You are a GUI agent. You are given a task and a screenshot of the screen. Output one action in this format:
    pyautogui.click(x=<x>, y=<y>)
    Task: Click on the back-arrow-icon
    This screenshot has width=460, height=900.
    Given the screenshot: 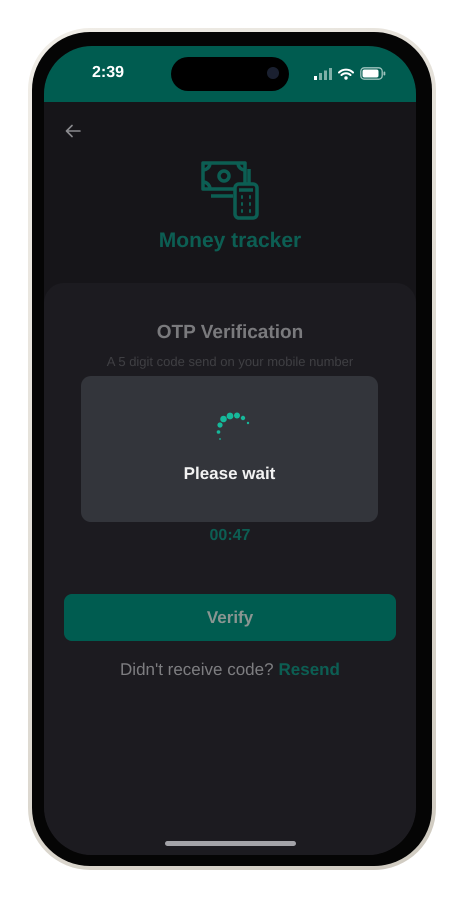 What is the action you would take?
    pyautogui.click(x=73, y=131)
    